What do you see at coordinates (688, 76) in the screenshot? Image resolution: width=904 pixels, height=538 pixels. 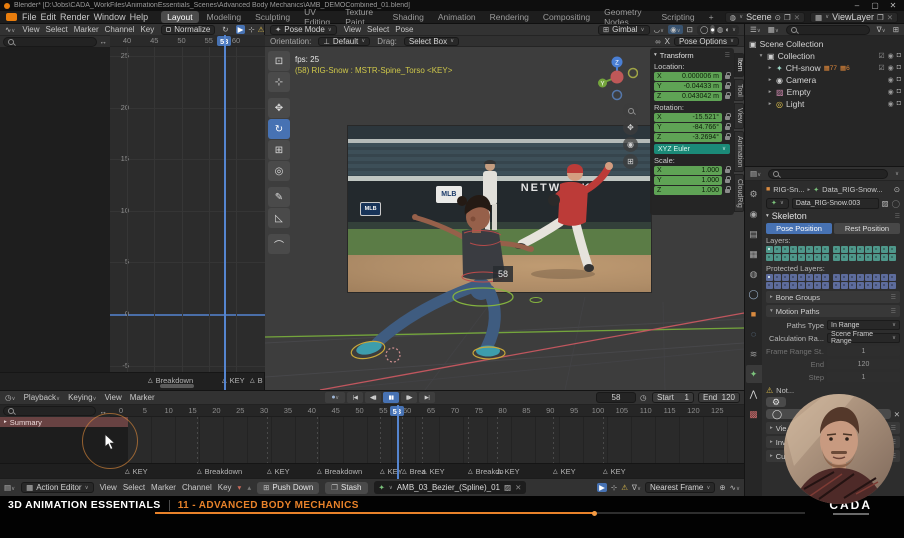 I see `transform-field-x: X 0.000006 m` at bounding box center [688, 76].